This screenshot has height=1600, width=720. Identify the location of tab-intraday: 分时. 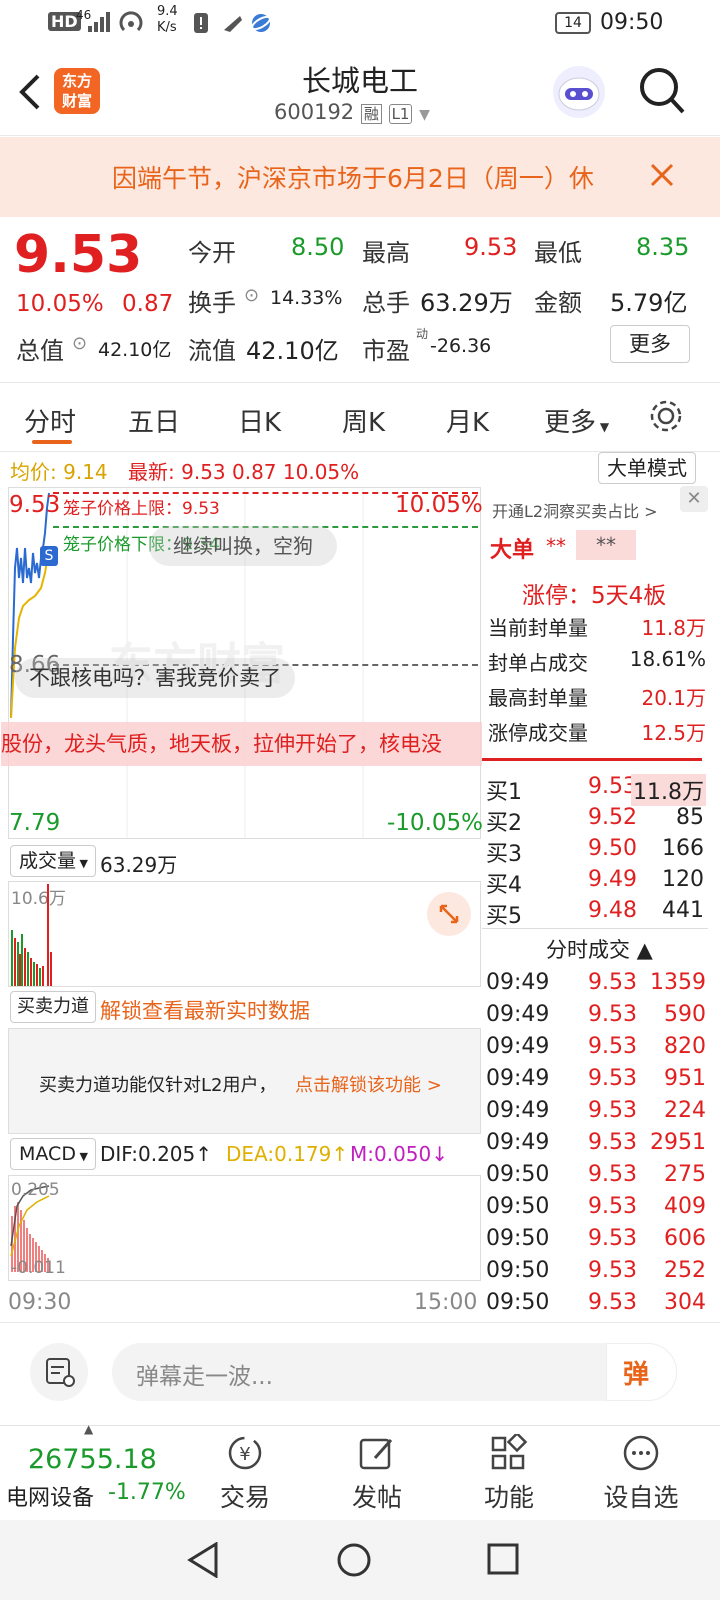
(50, 420).